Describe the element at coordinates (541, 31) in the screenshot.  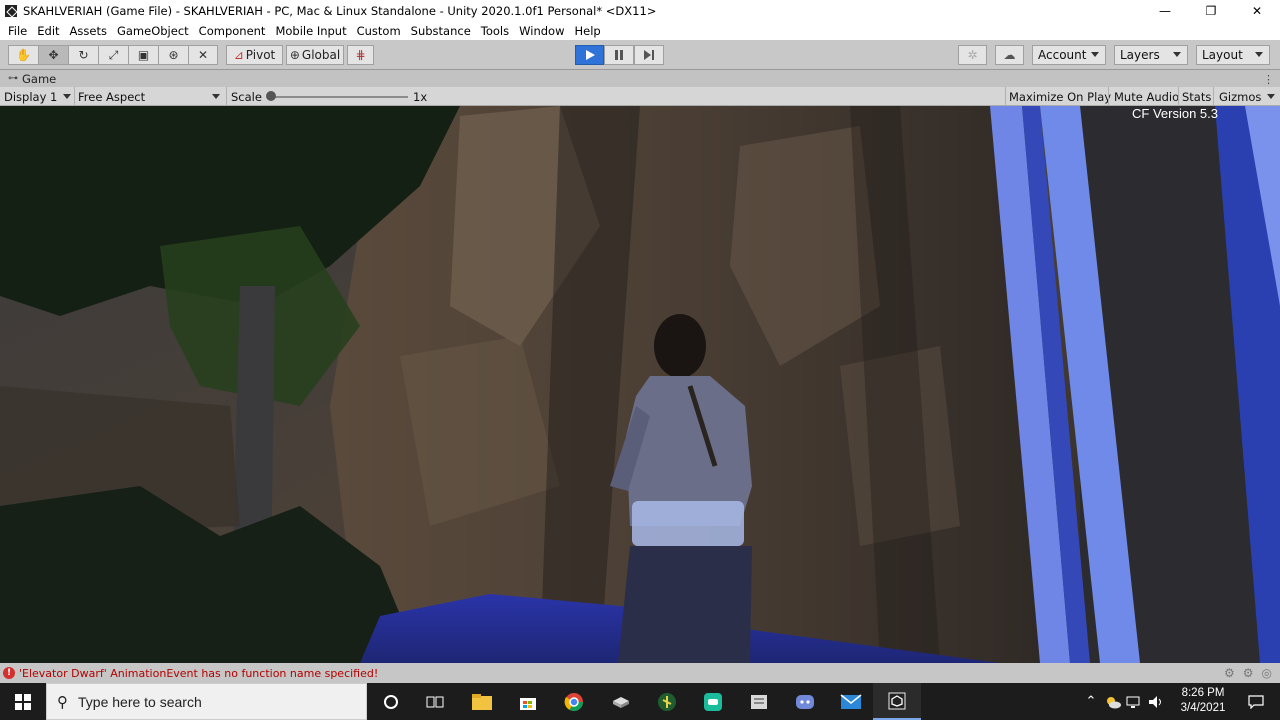
I see `menu-window: Window` at that location.